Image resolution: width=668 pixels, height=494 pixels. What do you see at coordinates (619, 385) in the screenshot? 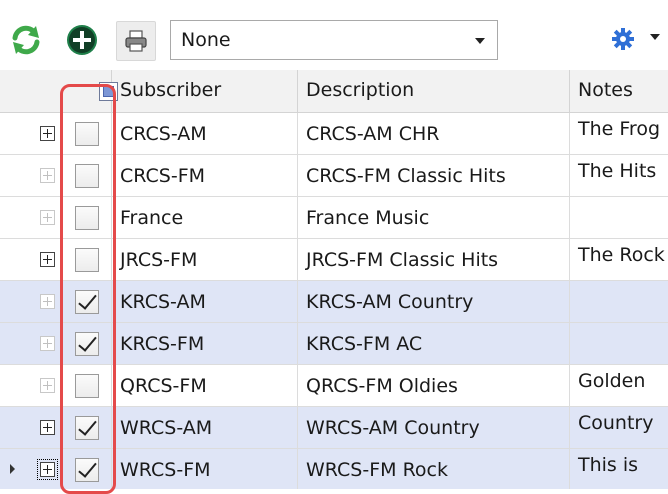
I see `notes-cell: Golden` at bounding box center [619, 385].